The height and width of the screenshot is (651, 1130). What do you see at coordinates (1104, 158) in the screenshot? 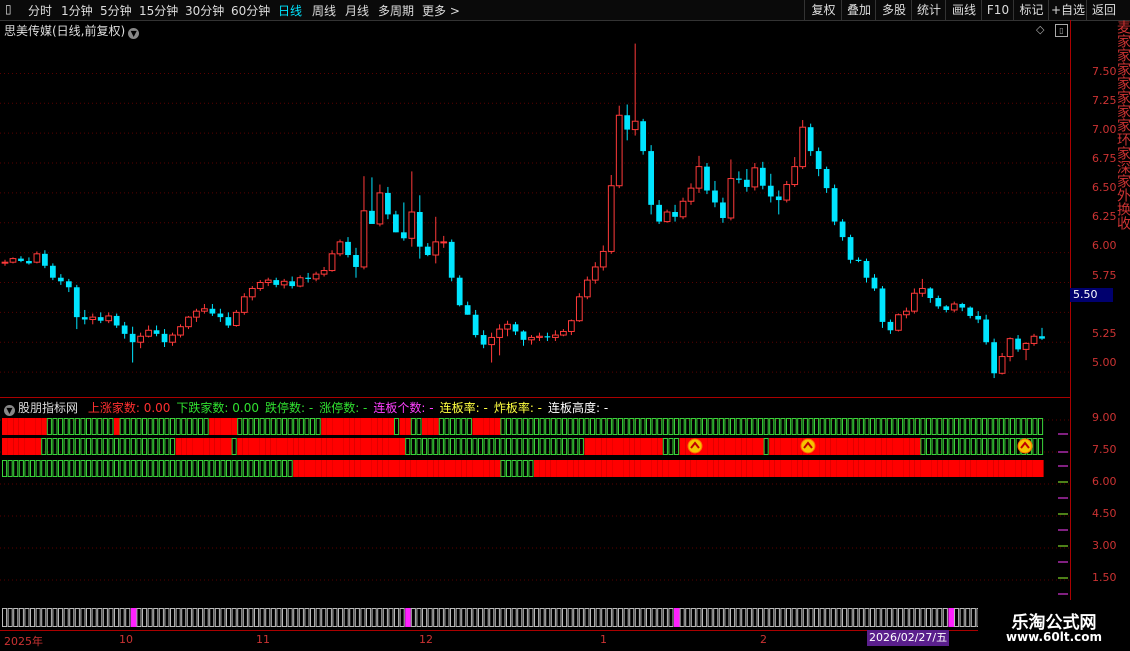
I see `price-tick: 6.75` at bounding box center [1104, 158].